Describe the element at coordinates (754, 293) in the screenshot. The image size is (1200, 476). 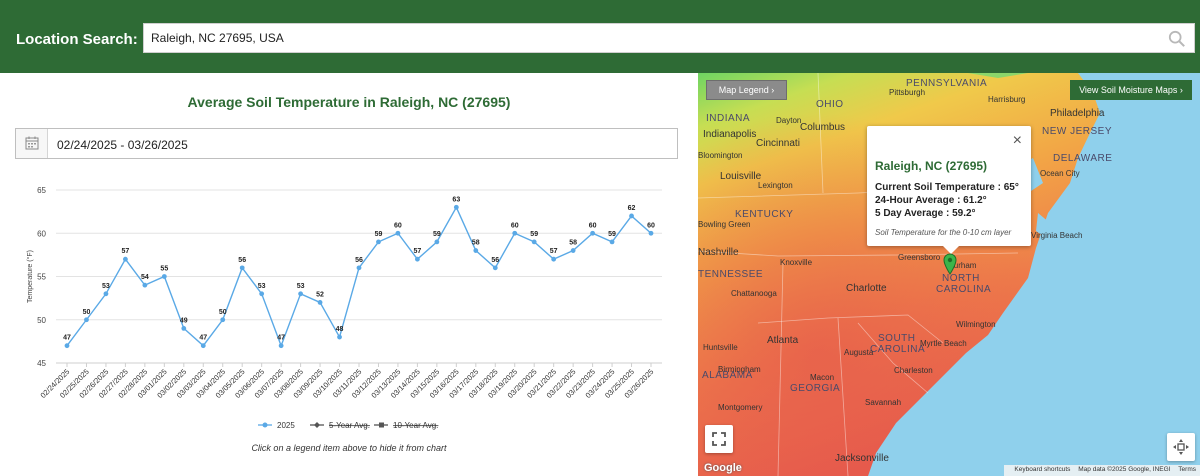
I see `map-label-chattanooga: Chattanooga` at that location.